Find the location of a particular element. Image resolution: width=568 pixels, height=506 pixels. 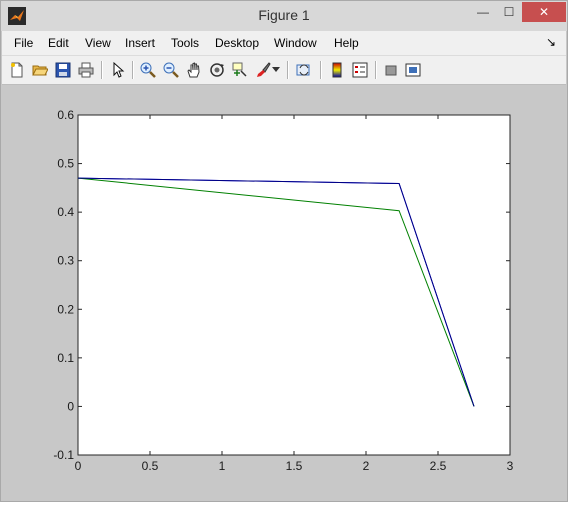

open-file-icon is located at coordinates (40, 70).